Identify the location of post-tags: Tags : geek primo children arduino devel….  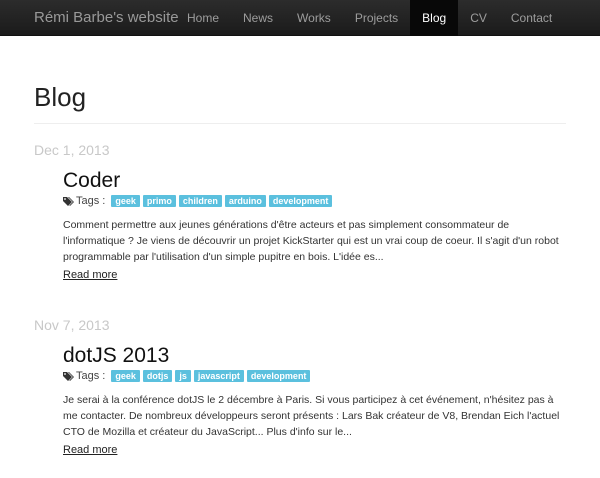
(199, 201).